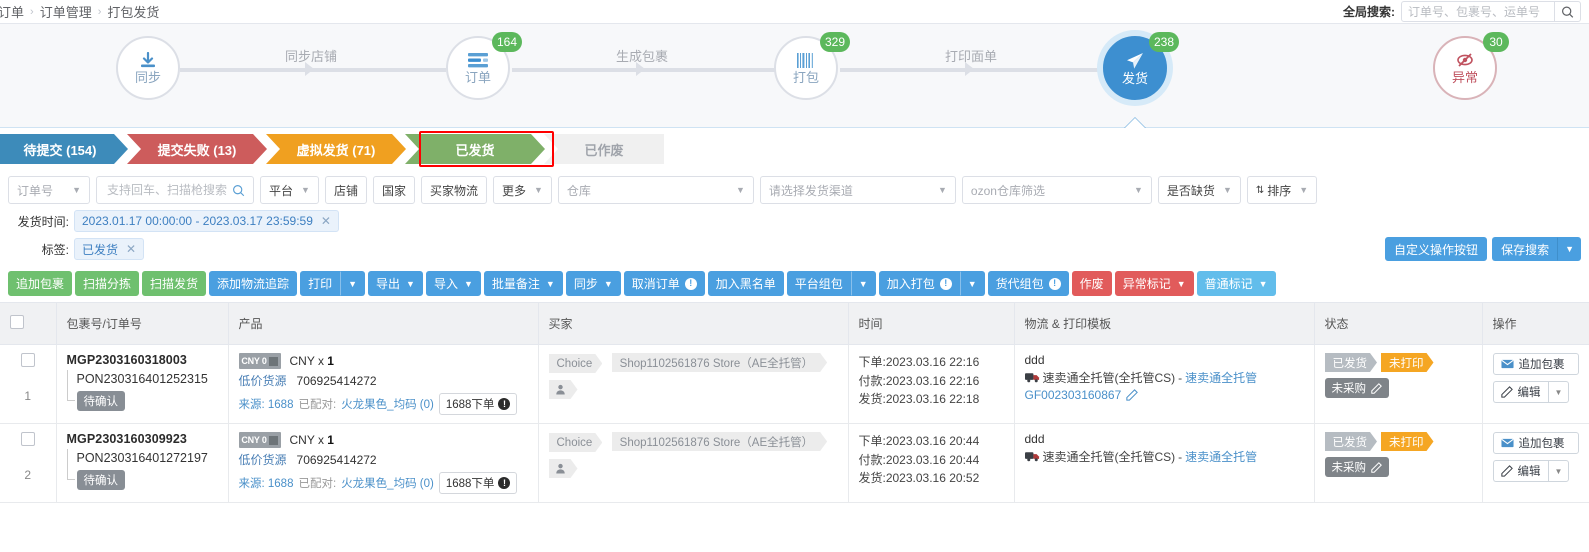 This screenshot has width=1589, height=552. Describe the element at coordinates (1398, 463) in the screenshot. I see `status-cell: 已发货 未打印 未采购` at that location.